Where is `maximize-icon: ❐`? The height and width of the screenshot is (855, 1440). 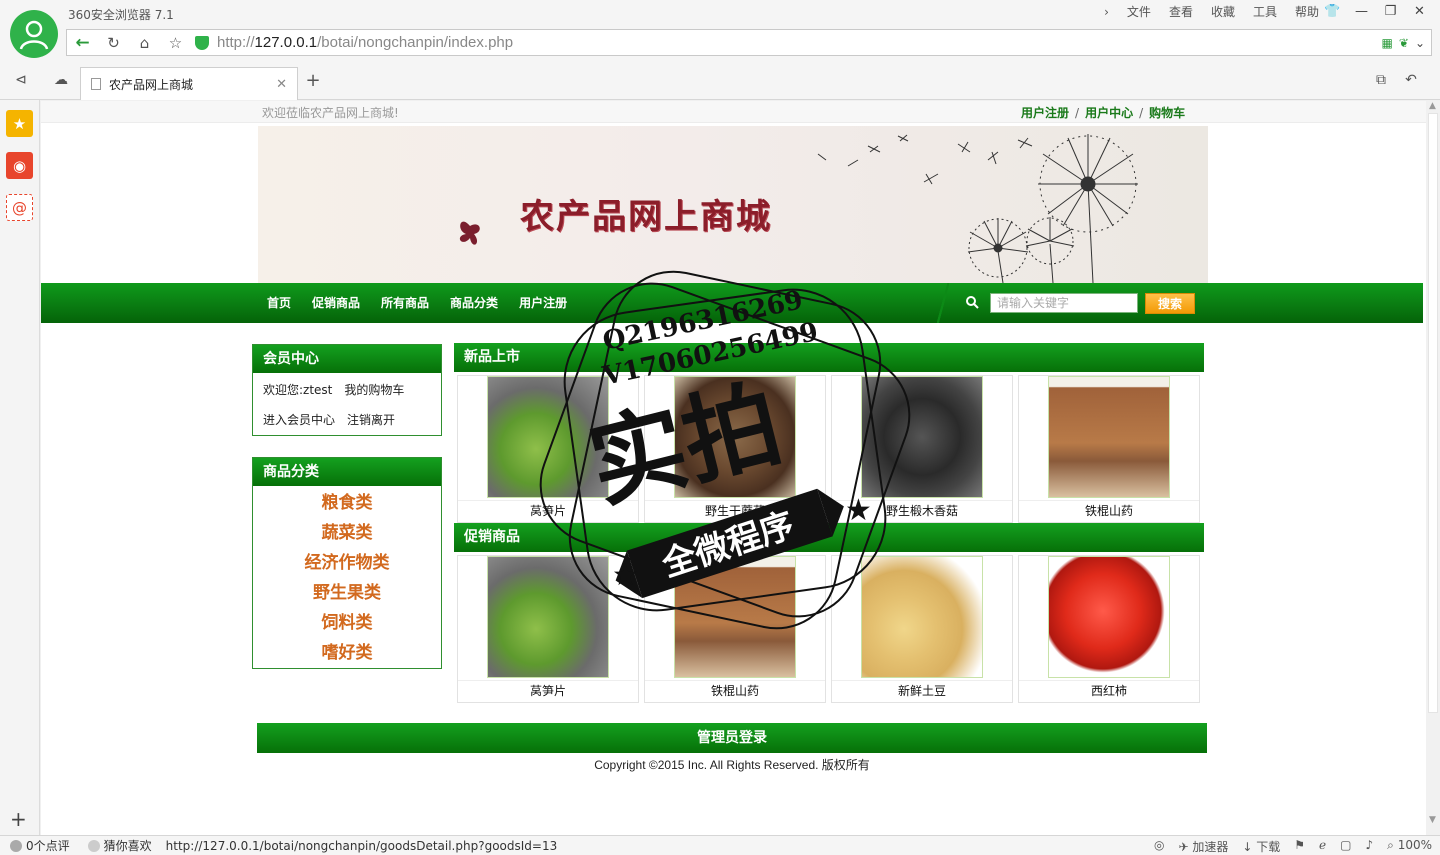
maximize-icon: ❐ is located at coordinates (1390, 11).